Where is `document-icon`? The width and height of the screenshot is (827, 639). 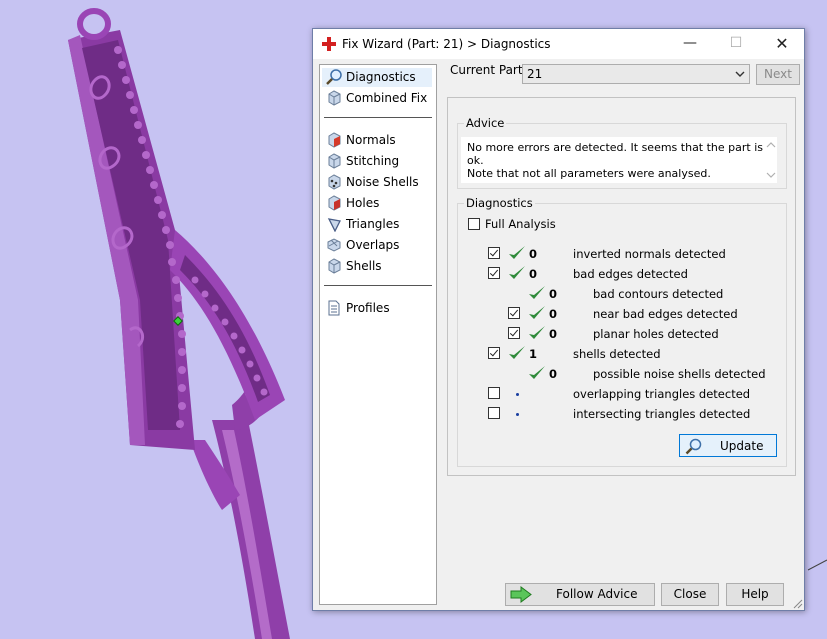
document-icon is located at coordinates (334, 308).